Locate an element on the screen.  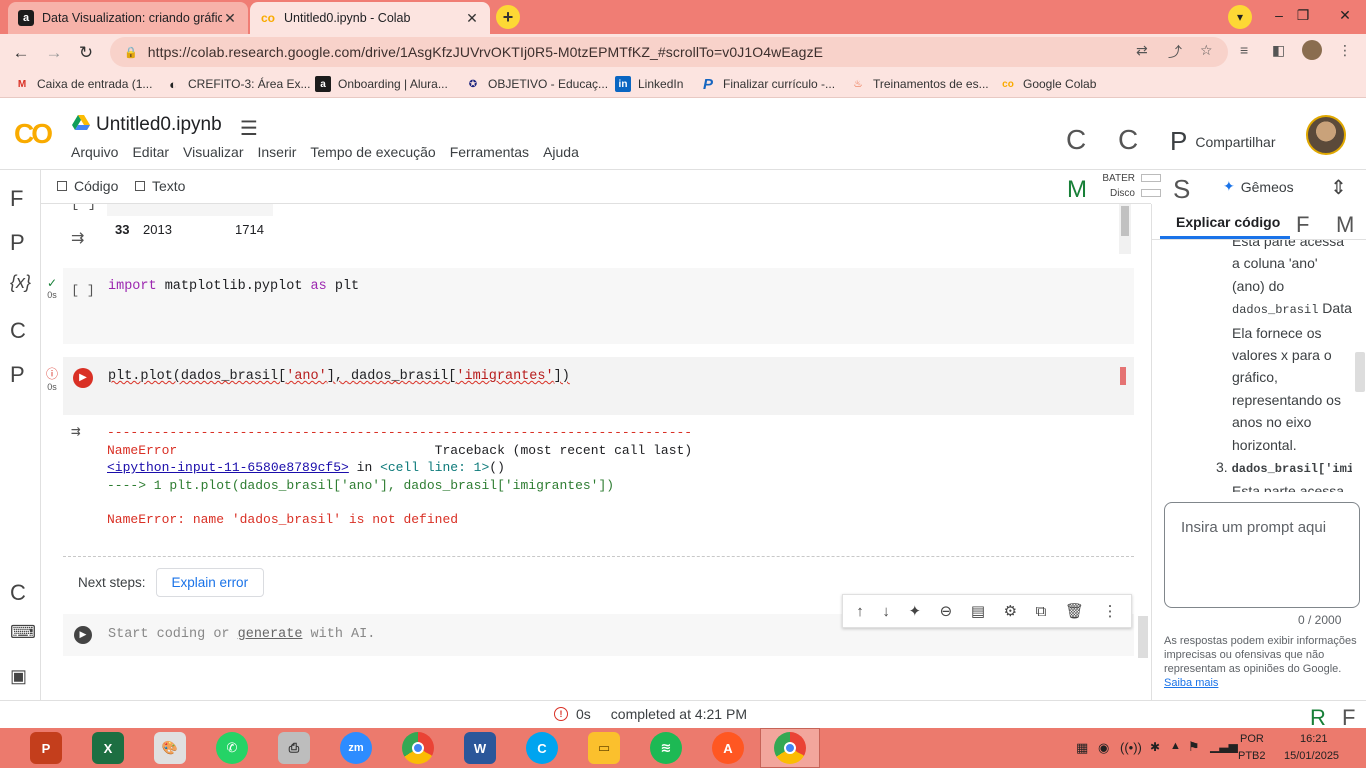
close-window-icon: ✕ is located at coordinates (1345, 15).